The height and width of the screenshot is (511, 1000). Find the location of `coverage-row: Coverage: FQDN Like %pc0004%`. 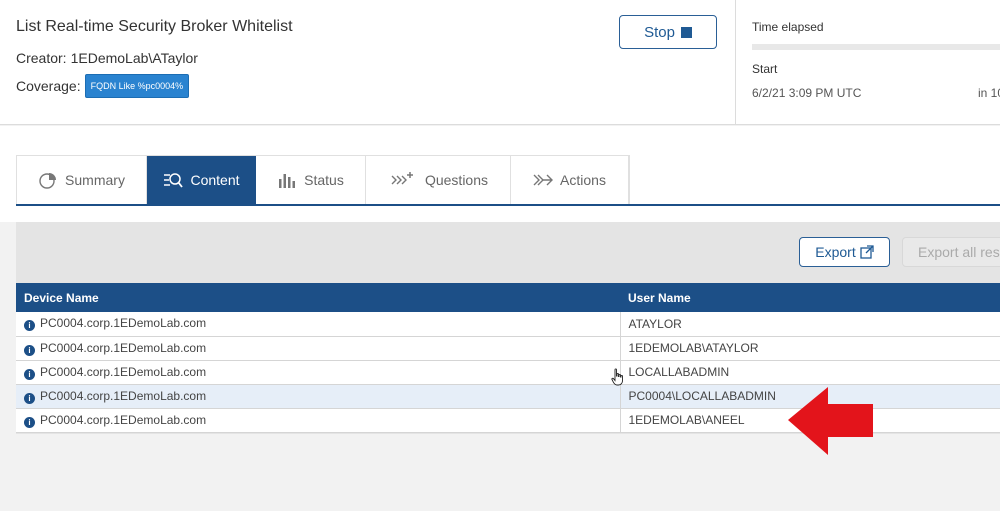

coverage-row: Coverage: FQDN Like %pc0004% is located at coordinates (154, 86).